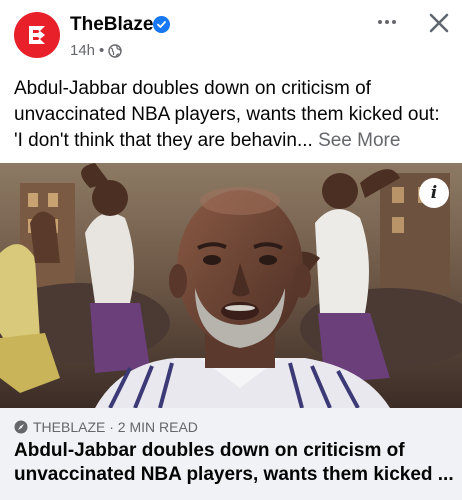 This screenshot has width=462, height=500. I want to click on see-more-link: See More, so click(359, 140).